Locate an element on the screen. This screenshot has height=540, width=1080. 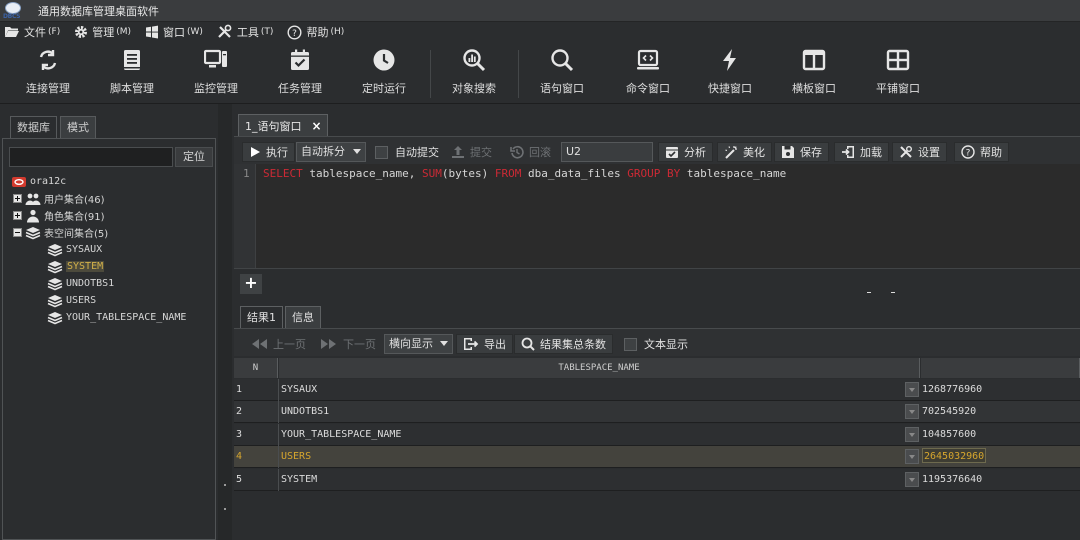
settings-button: 设置 is located at coordinates (919, 152).